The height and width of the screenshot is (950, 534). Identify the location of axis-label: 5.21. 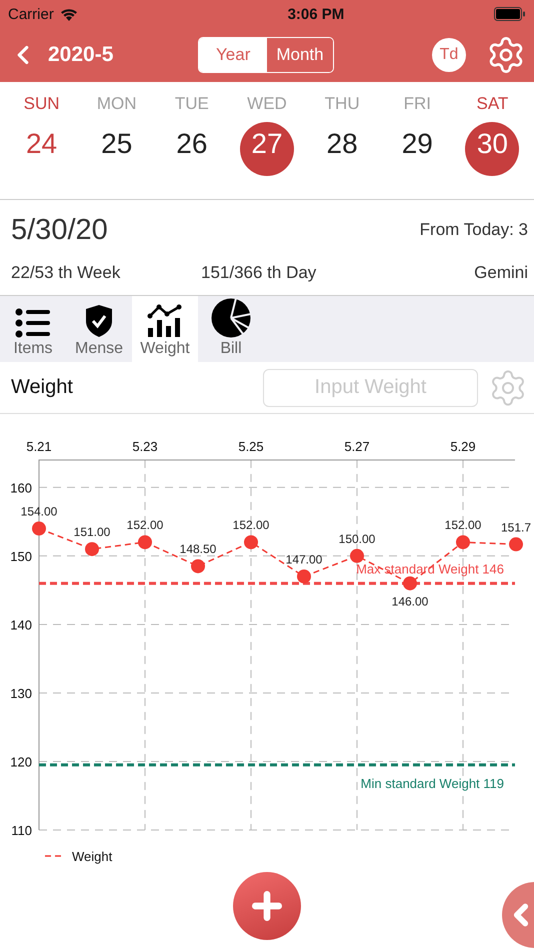
(39, 446).